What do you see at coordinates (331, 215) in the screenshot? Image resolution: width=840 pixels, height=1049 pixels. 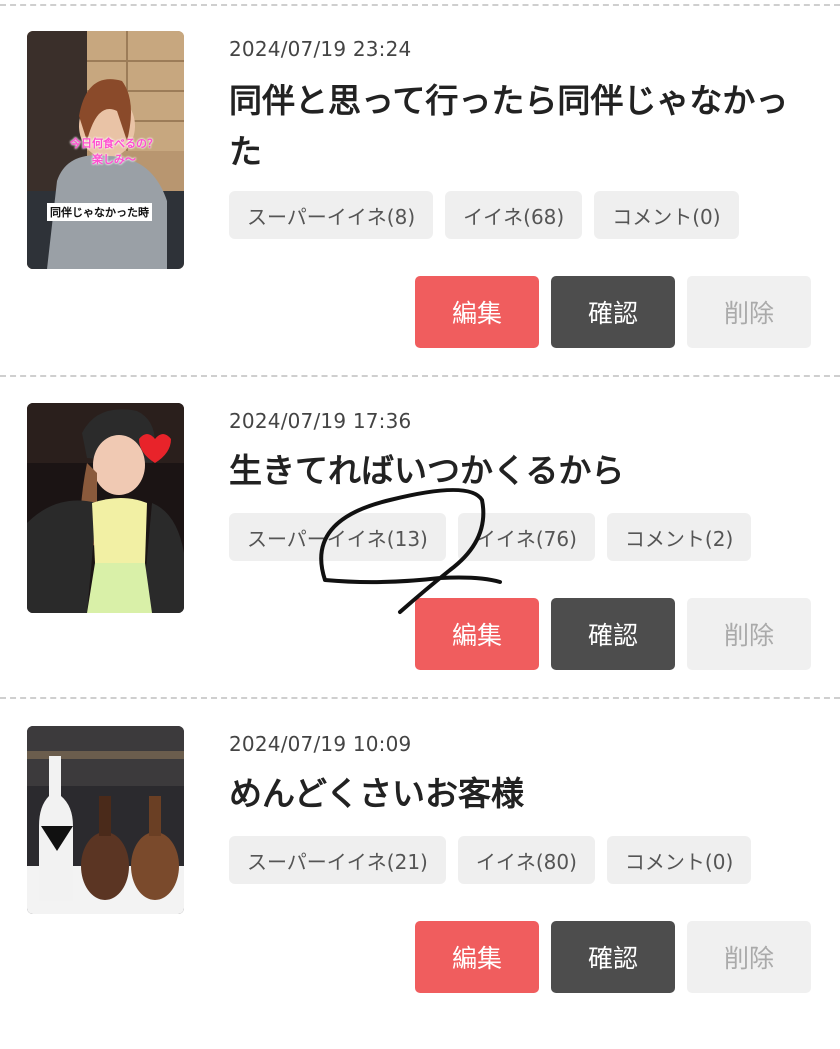 I see `super-like-count: スーパーイイネ(8)` at bounding box center [331, 215].